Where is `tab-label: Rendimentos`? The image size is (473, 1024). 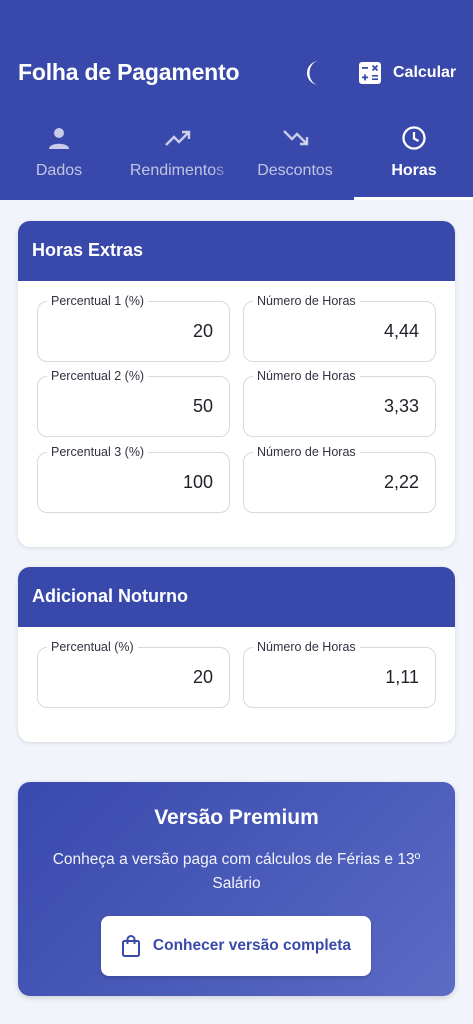 tab-label: Rendimentos is located at coordinates (177, 170).